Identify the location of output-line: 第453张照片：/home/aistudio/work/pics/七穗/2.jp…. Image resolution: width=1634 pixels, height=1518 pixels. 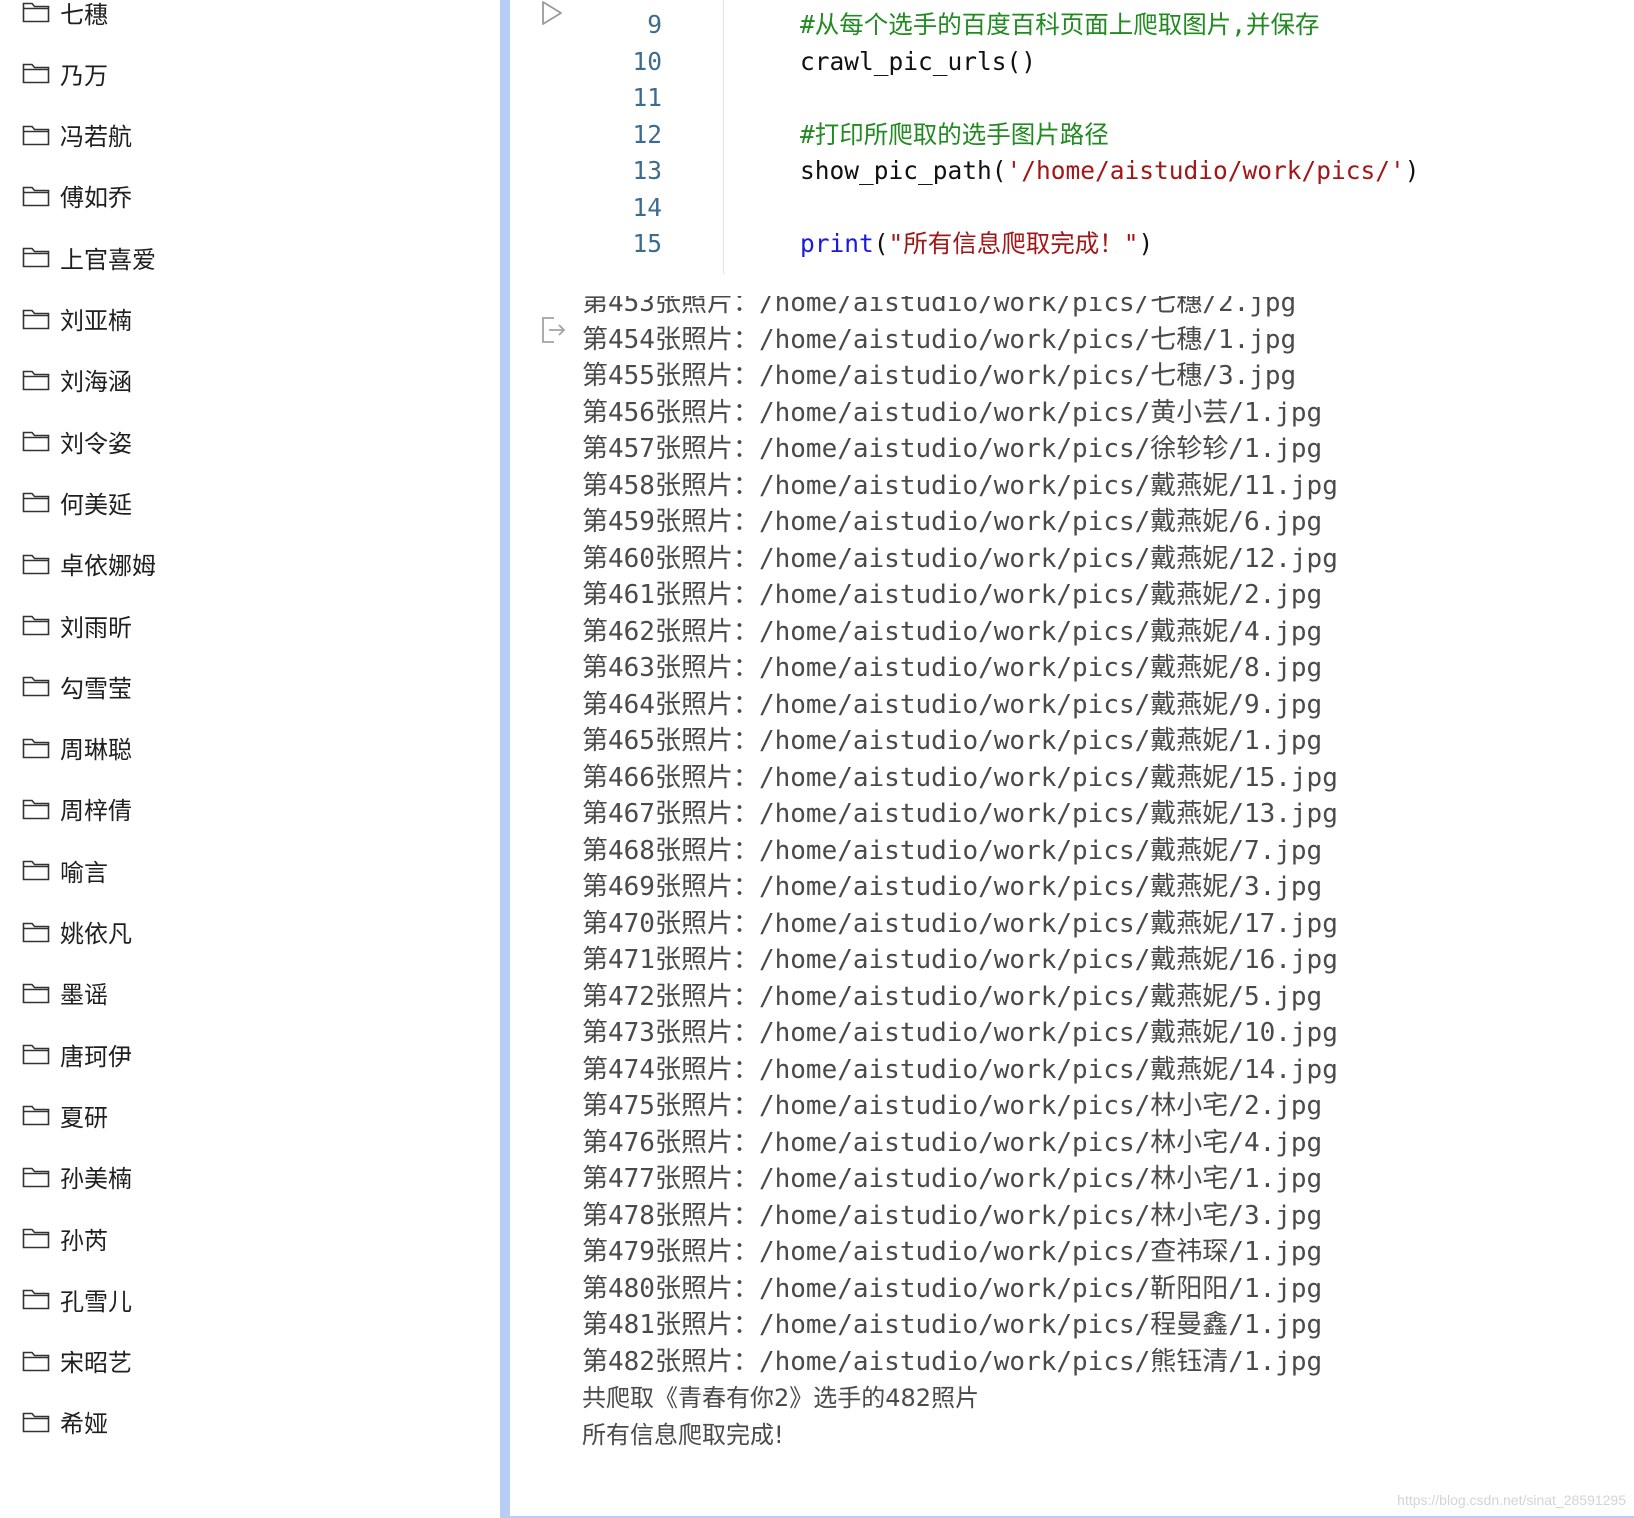
(939, 307).